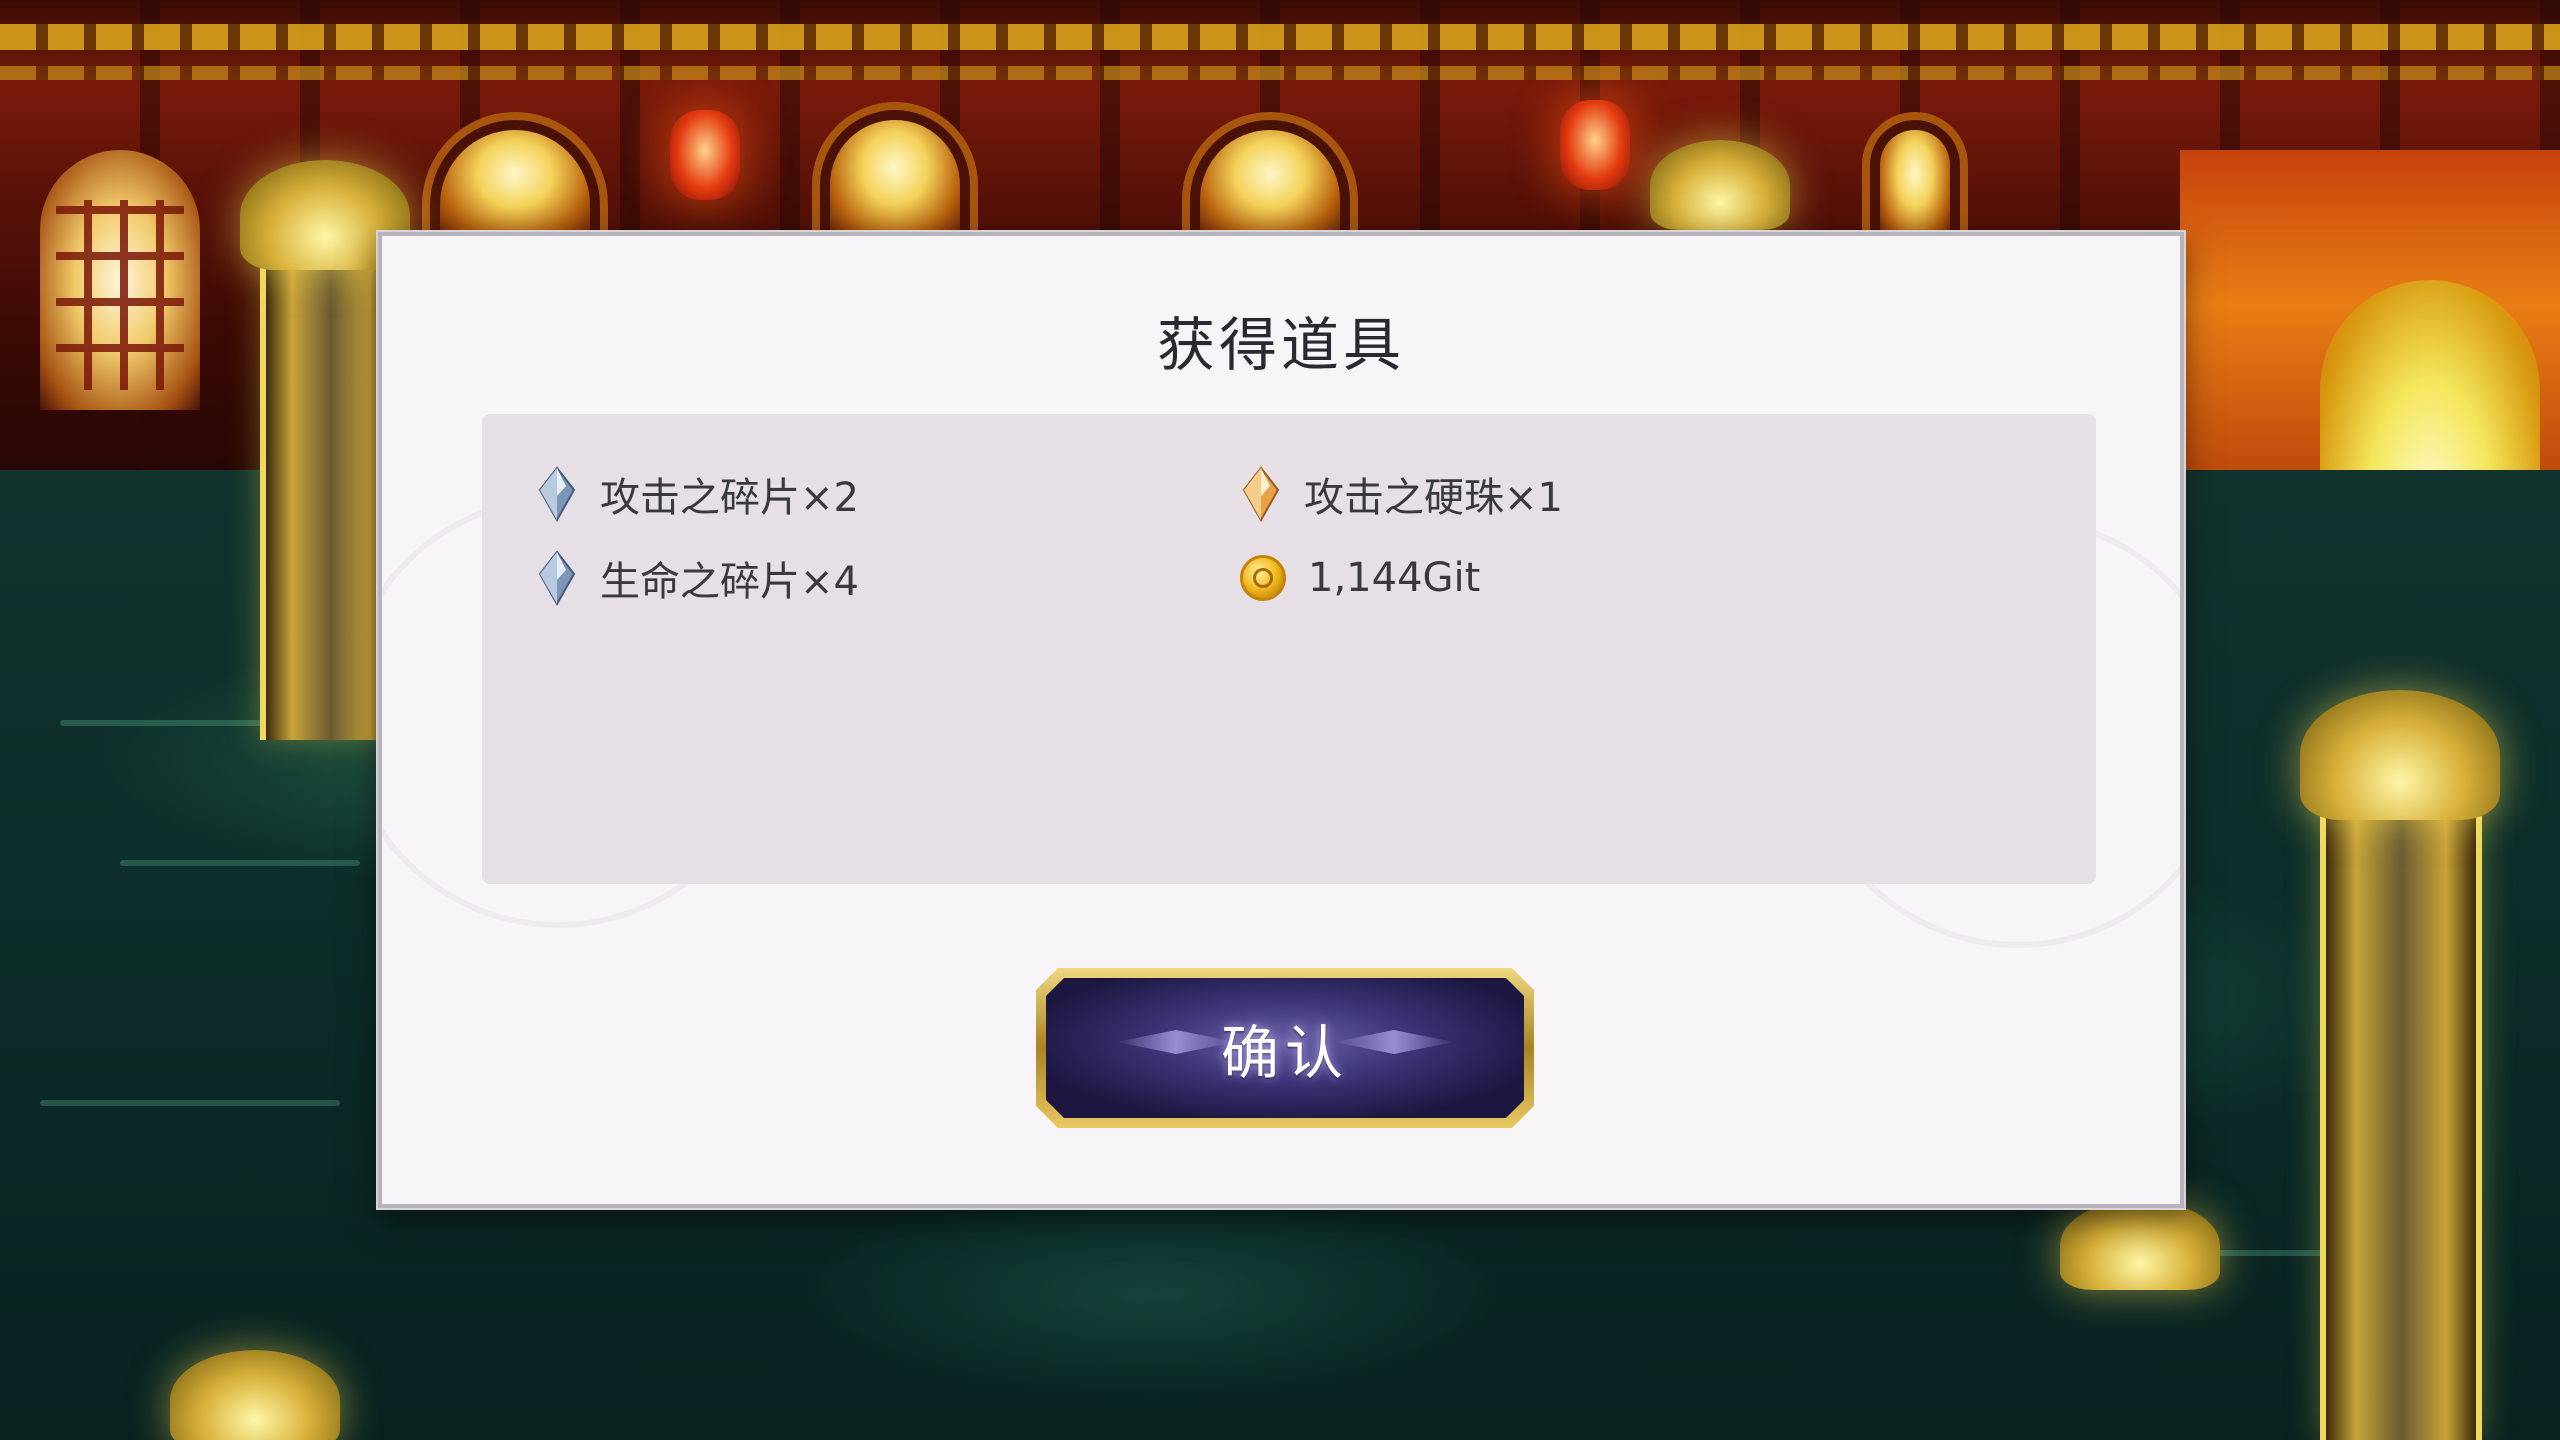 This screenshot has width=2560, height=1440. Describe the element at coordinates (1394, 578) in the screenshot. I see `reward-item-label: 1,144Git` at that location.